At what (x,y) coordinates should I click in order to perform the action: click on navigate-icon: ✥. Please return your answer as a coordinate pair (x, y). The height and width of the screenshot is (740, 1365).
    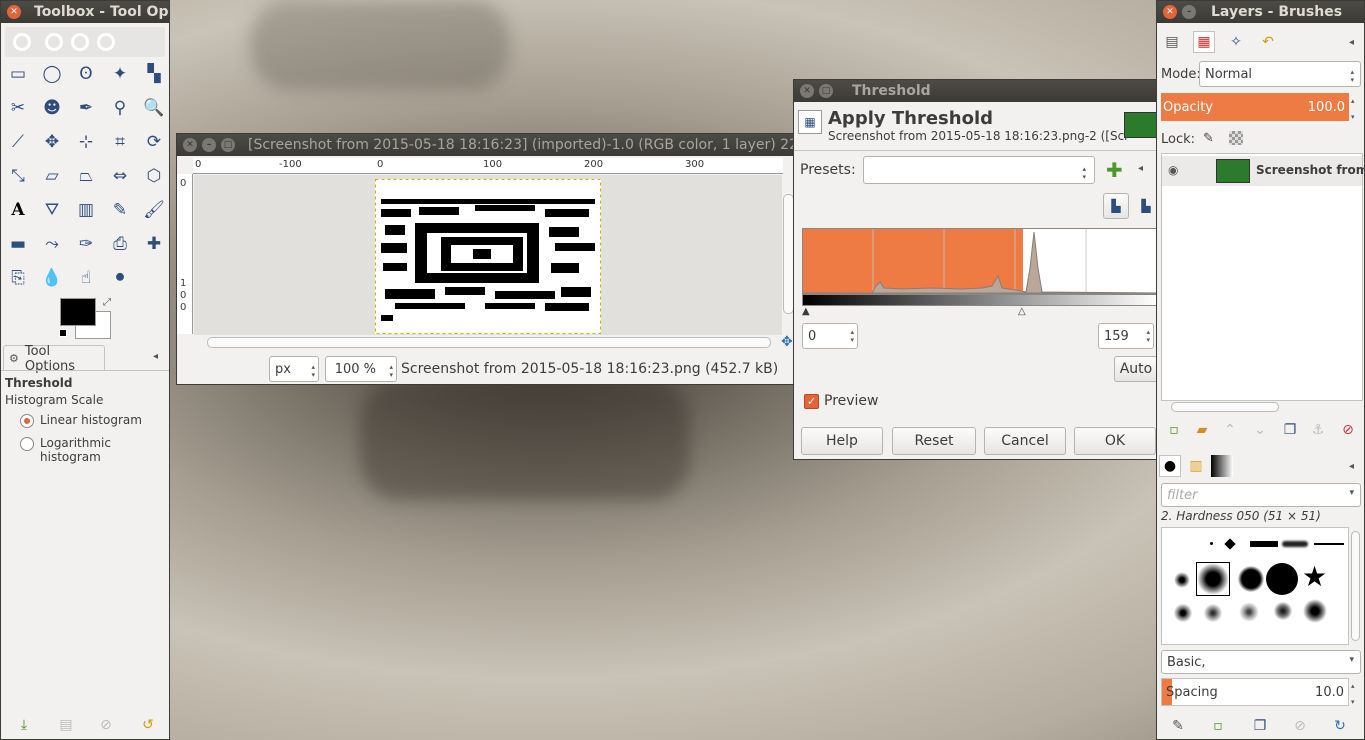
    Looking at the image, I should click on (787, 342).